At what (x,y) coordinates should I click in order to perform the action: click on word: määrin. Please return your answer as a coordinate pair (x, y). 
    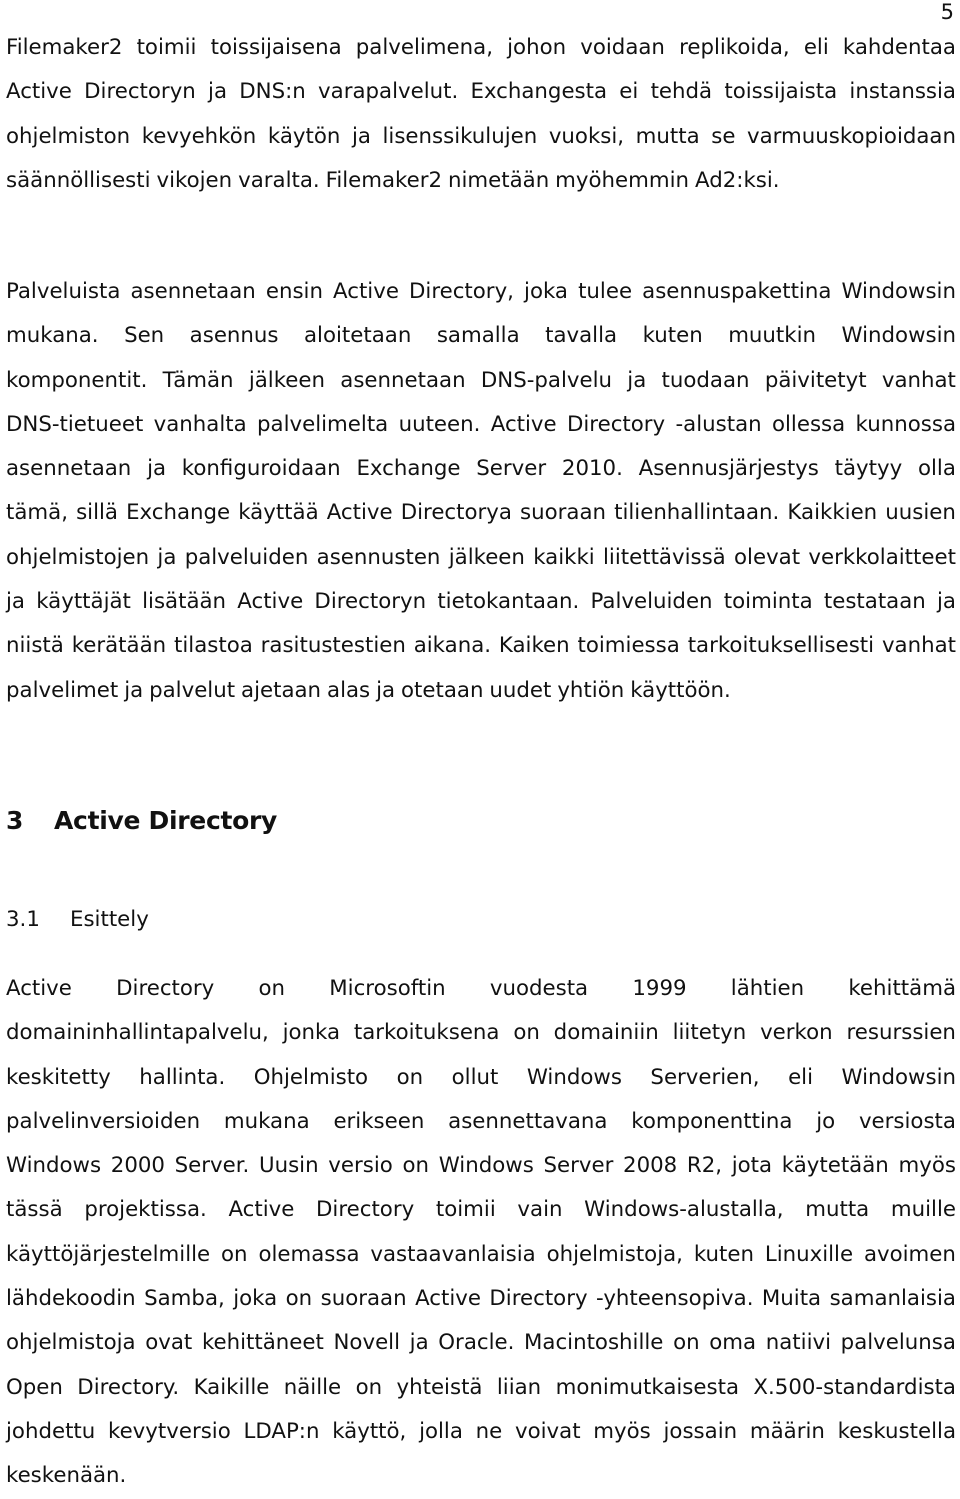
    Looking at the image, I should click on (787, 1431).